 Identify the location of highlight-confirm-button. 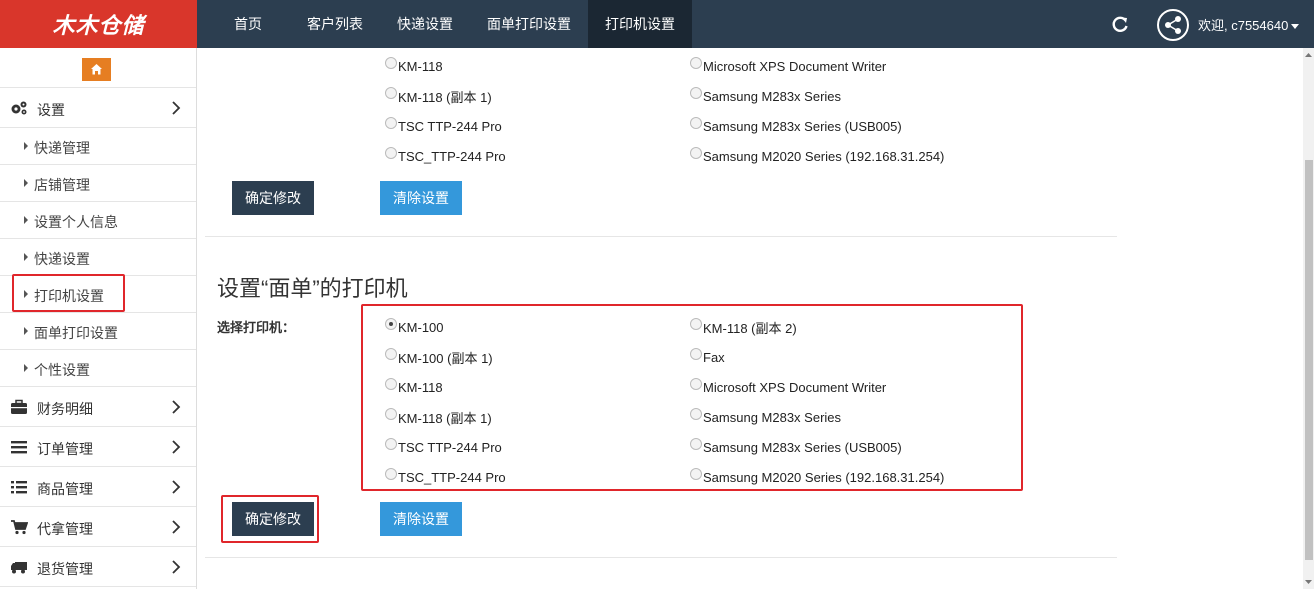
(270, 519).